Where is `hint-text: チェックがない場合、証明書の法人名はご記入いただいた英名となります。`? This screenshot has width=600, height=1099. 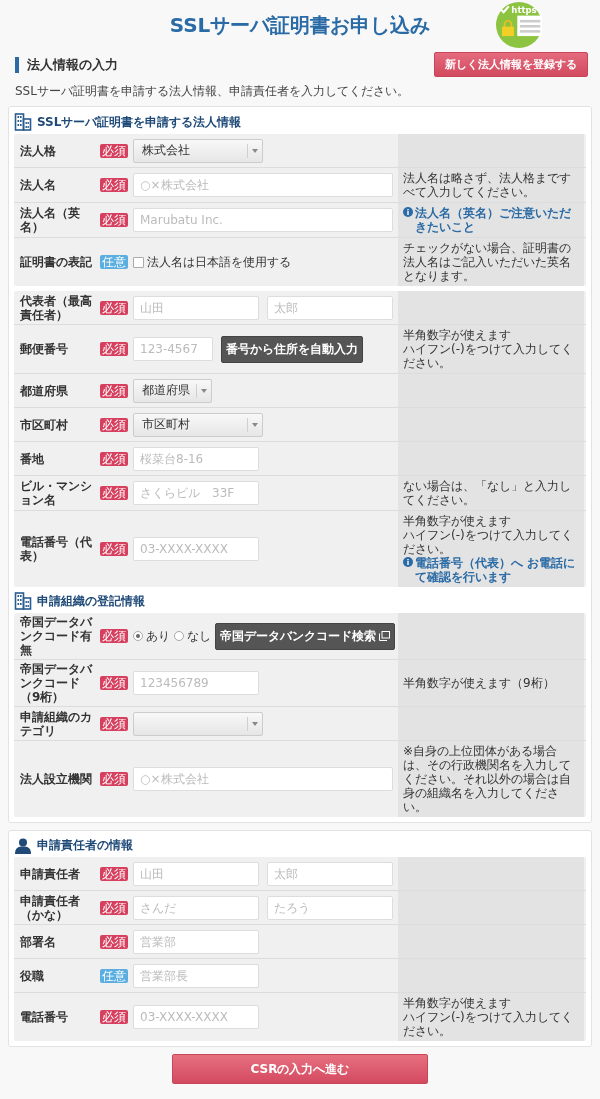 hint-text: チェックがない場合、証明書の法人名はご記入いただいた英名となります。 is located at coordinates (487, 262).